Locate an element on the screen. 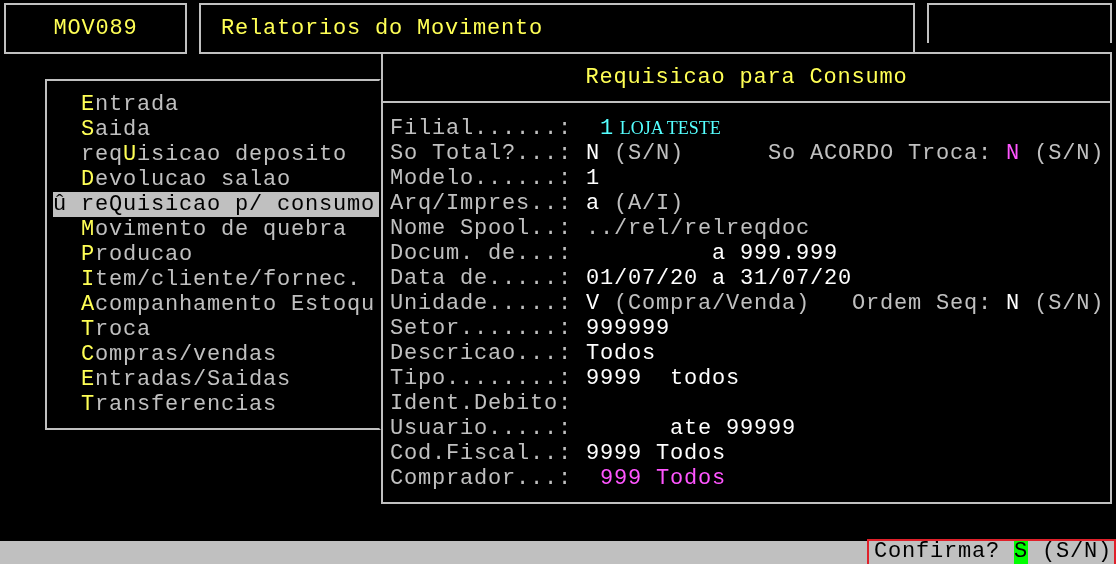 The width and height of the screenshot is (1116, 564). prompt-label: Confirma? is located at coordinates (936, 552).